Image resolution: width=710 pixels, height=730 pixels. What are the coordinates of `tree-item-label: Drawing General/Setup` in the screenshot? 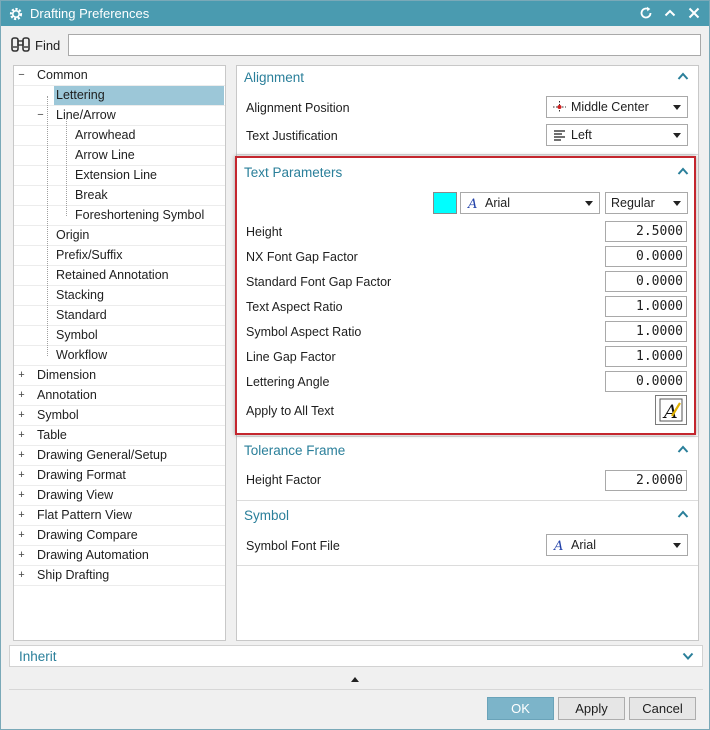 It's located at (102, 455).